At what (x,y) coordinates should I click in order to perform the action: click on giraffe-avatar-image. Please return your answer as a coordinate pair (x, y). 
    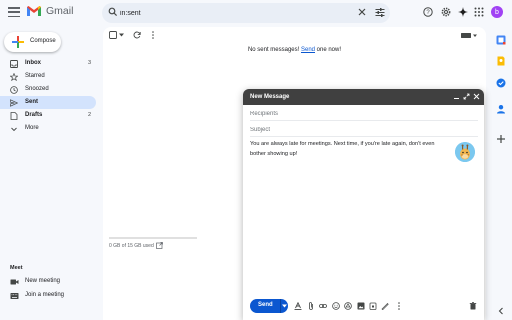
    Looking at the image, I should click on (465, 152).